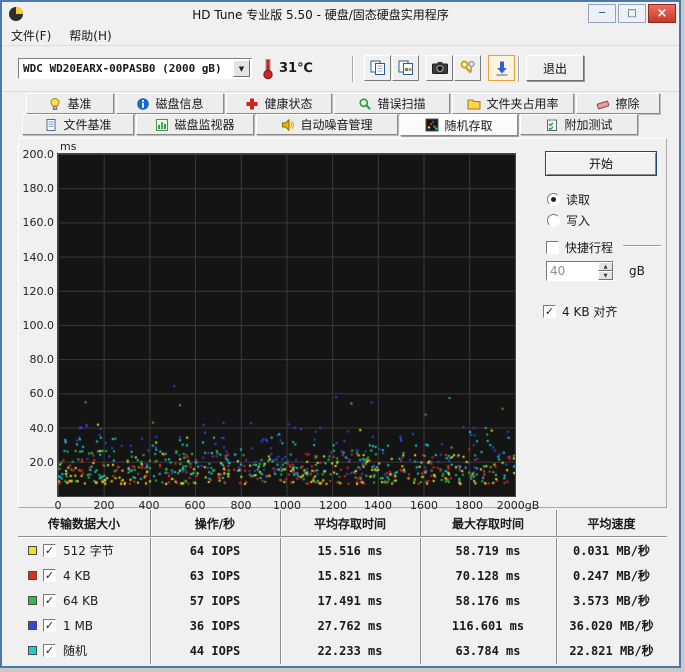 This screenshot has width=685, height=672. I want to click on file-benchmark-icon, so click(51, 124).